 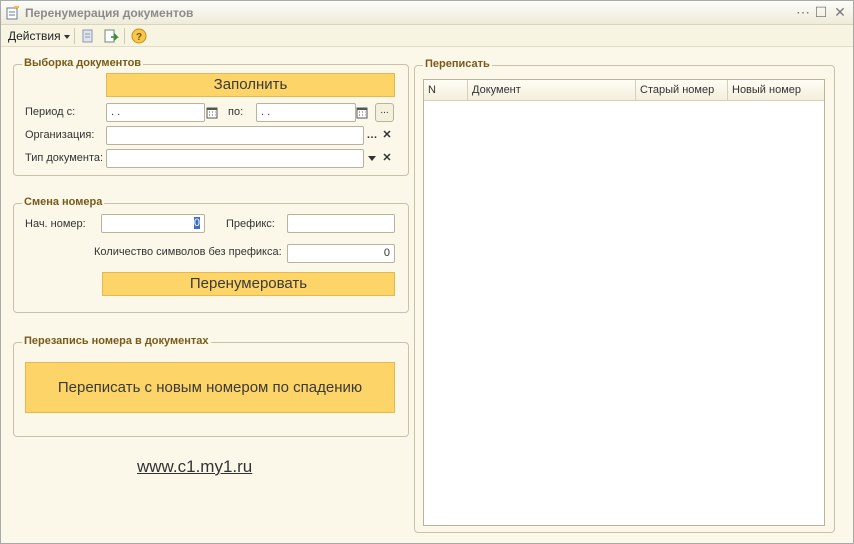 I want to click on numbering-group-title: Смена номера, so click(x=63, y=202).